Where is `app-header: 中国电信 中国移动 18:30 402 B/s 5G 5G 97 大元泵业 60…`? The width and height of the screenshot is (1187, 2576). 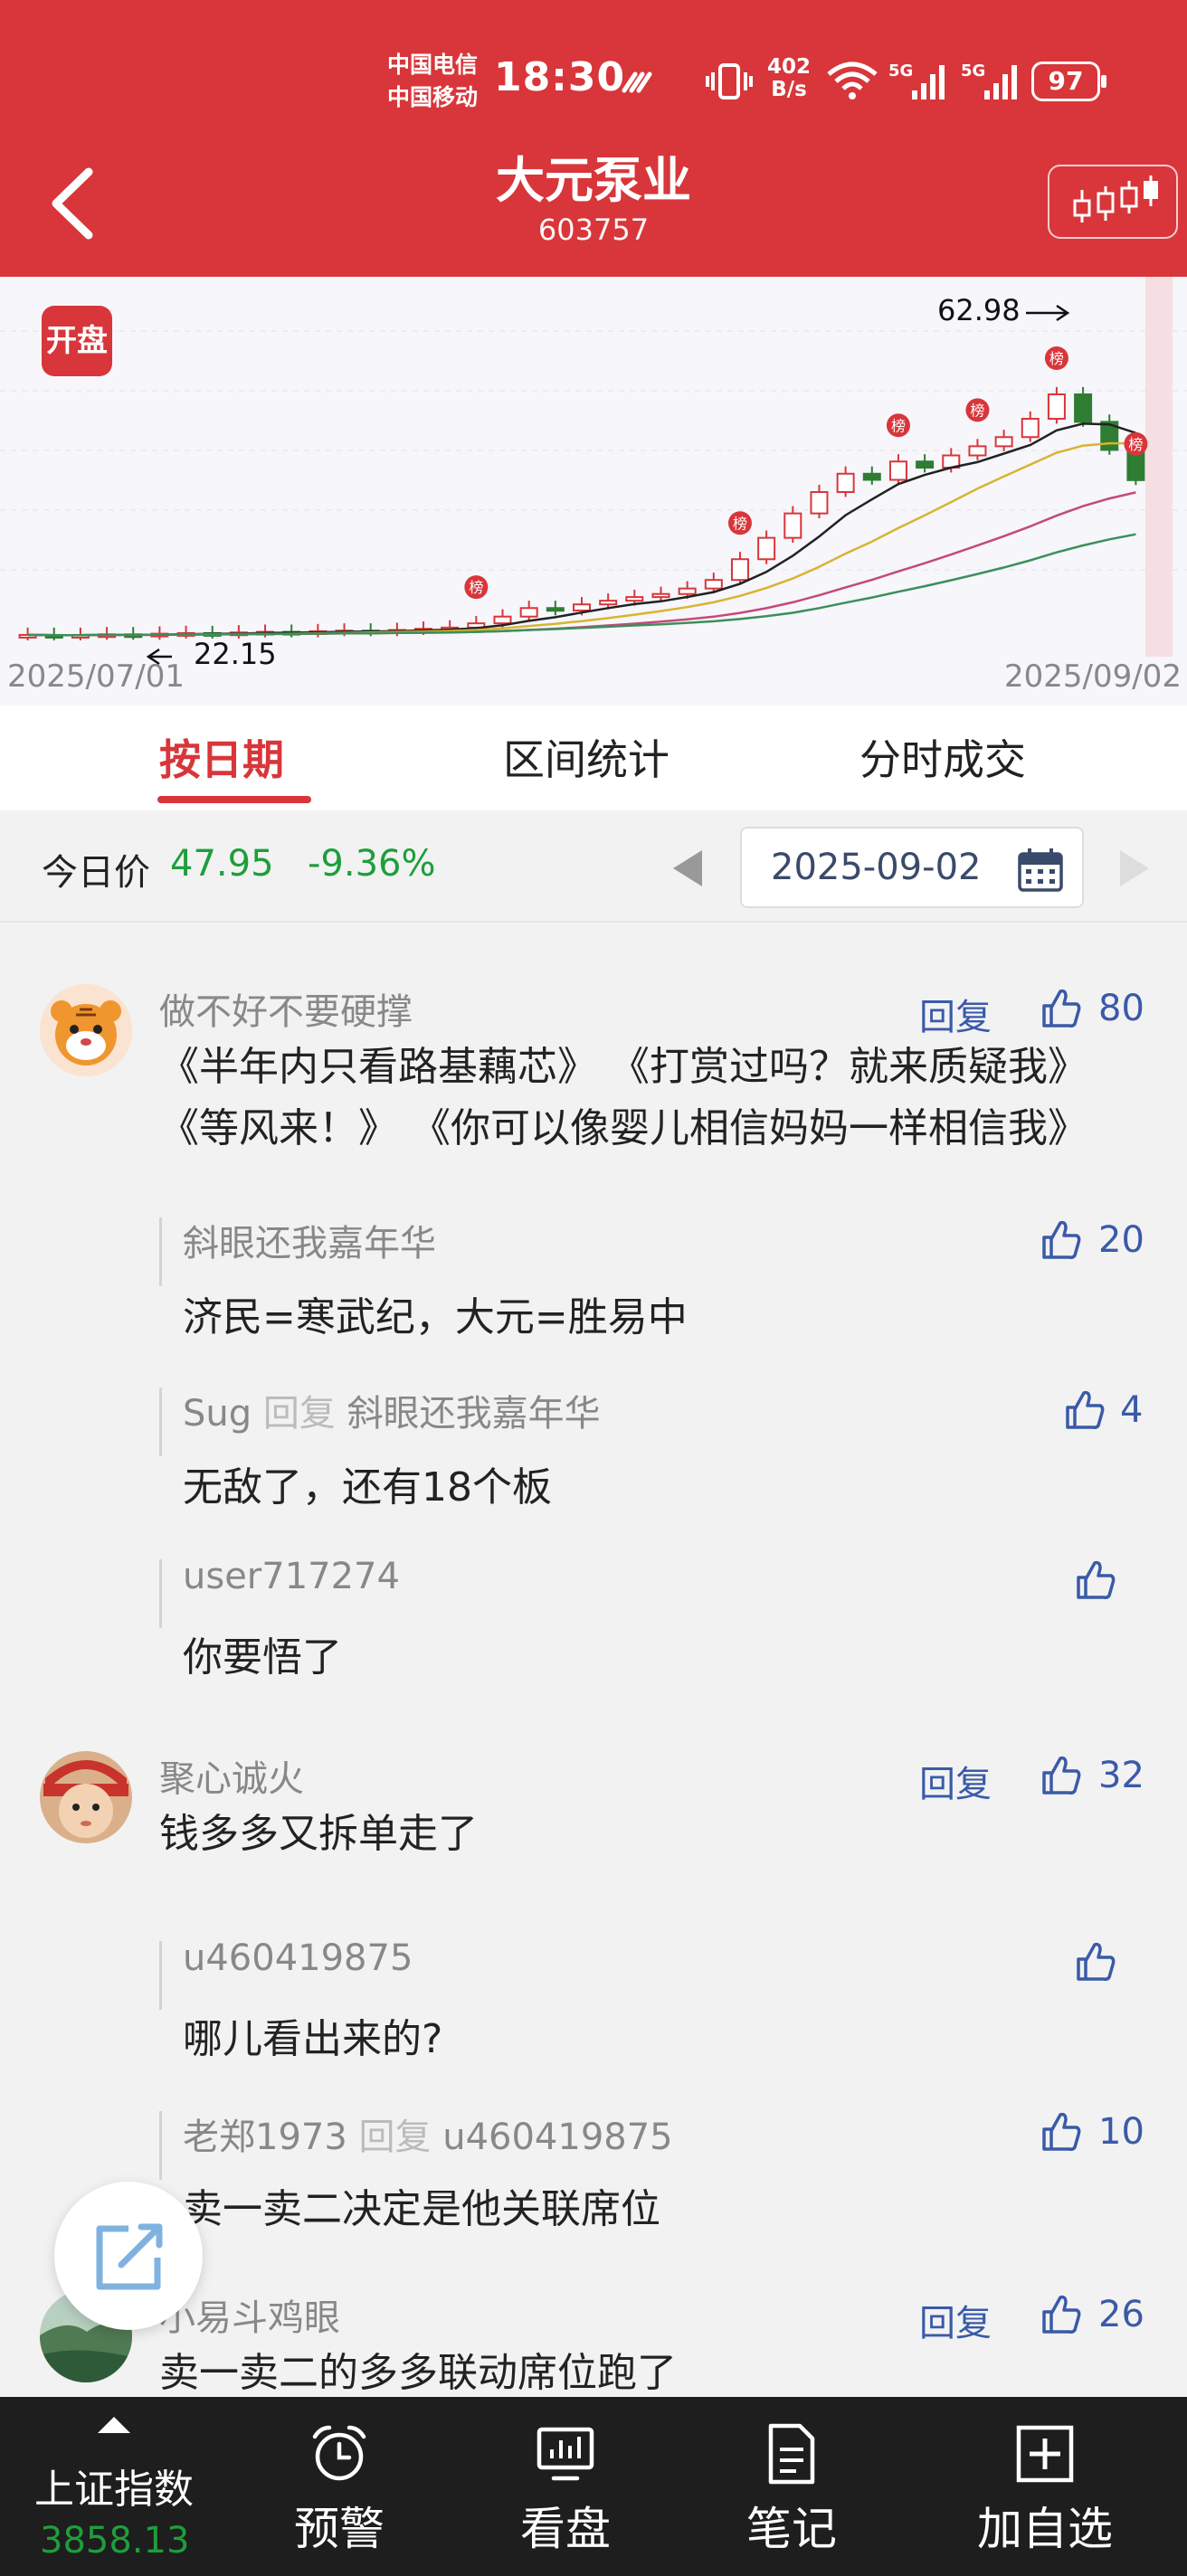
app-header: 中国电信 中国移动 18:30 402 B/s 5G 5G 97 大元泵业 60… is located at coordinates (593, 138).